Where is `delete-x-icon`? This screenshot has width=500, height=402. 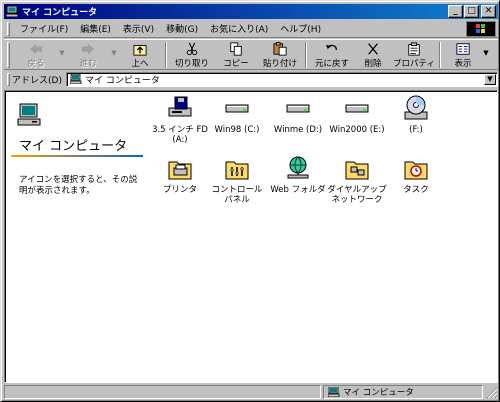 delete-x-icon is located at coordinates (373, 49).